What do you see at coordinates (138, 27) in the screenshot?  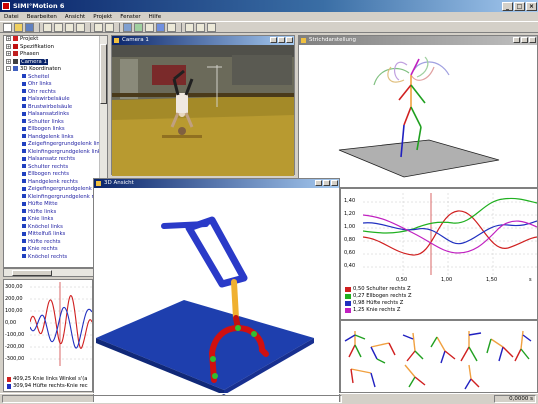 I see `chart-icon` at bounding box center [138, 27].